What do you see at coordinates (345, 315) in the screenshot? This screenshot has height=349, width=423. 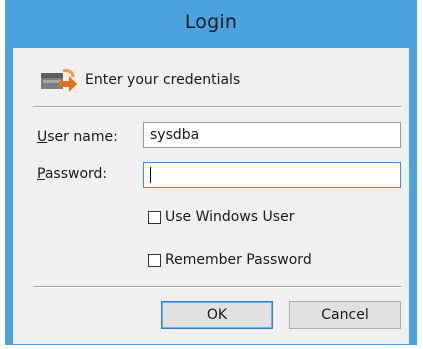 I see `cancel-button: Cancel` at bounding box center [345, 315].